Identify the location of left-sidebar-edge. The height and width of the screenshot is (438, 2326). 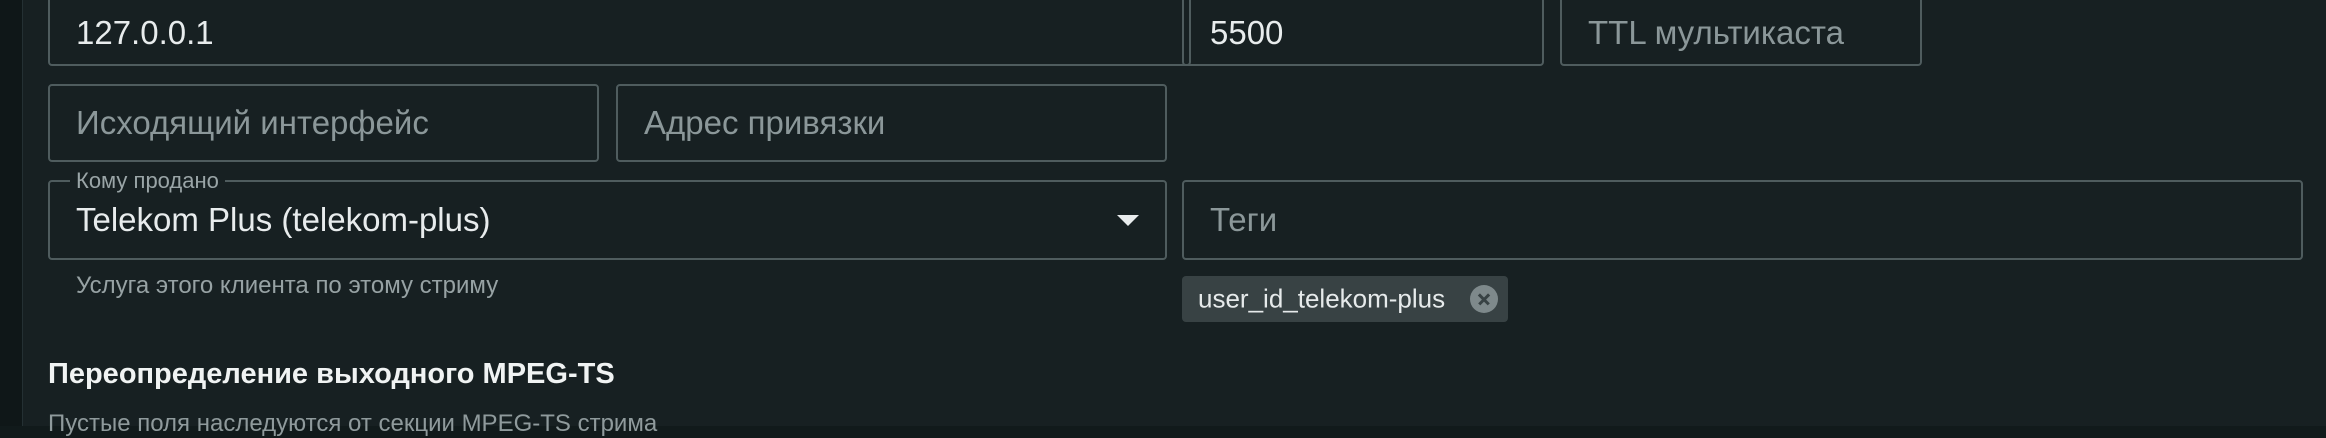
(11, 213).